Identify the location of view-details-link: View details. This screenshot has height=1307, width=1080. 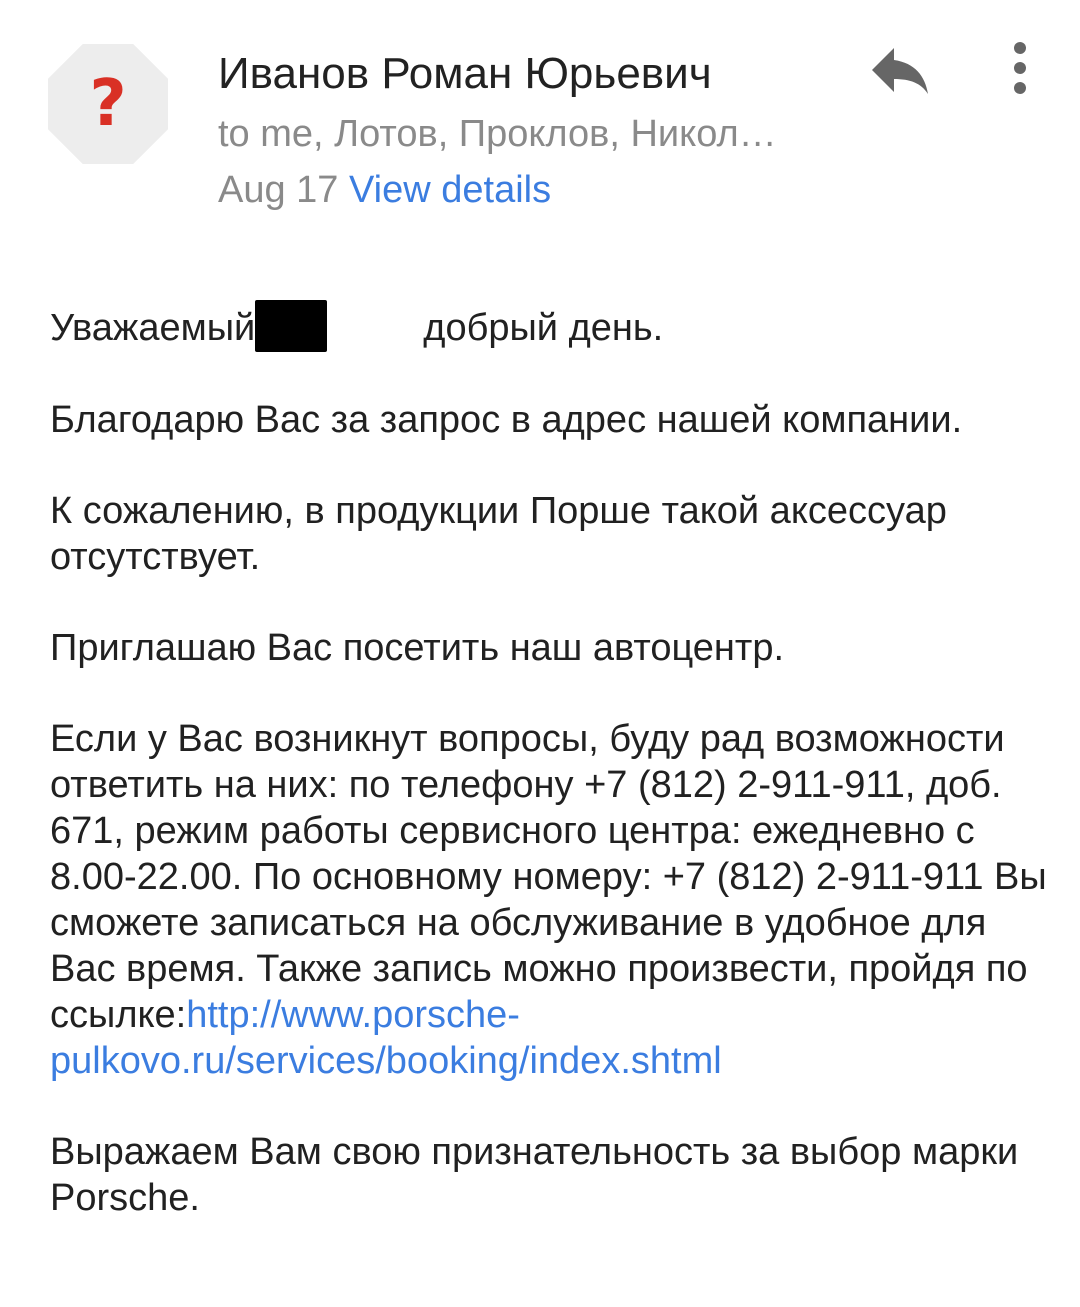
(450, 190).